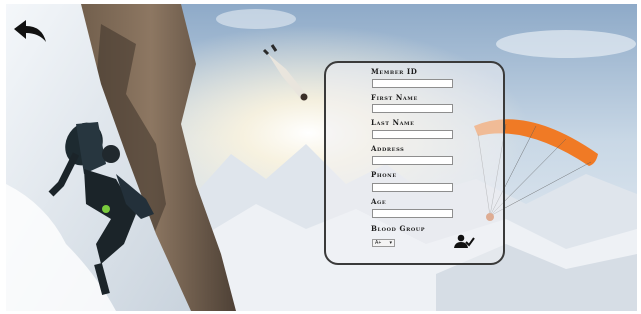 The width and height of the screenshot is (641, 314). What do you see at coordinates (388, 148) in the screenshot?
I see `address-label: Address` at bounding box center [388, 148].